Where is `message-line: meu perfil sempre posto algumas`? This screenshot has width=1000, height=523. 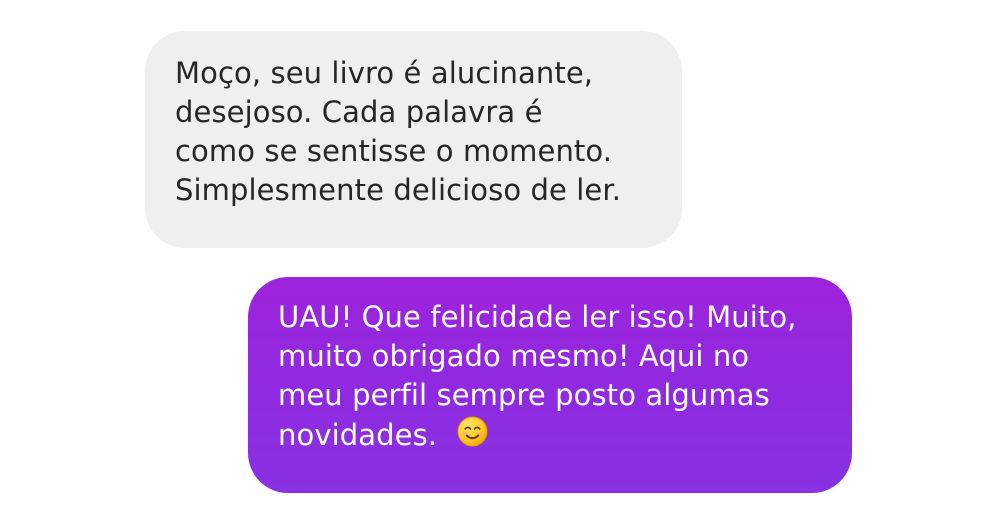
message-line: meu perfil sempre posto algumas is located at coordinates (524, 394).